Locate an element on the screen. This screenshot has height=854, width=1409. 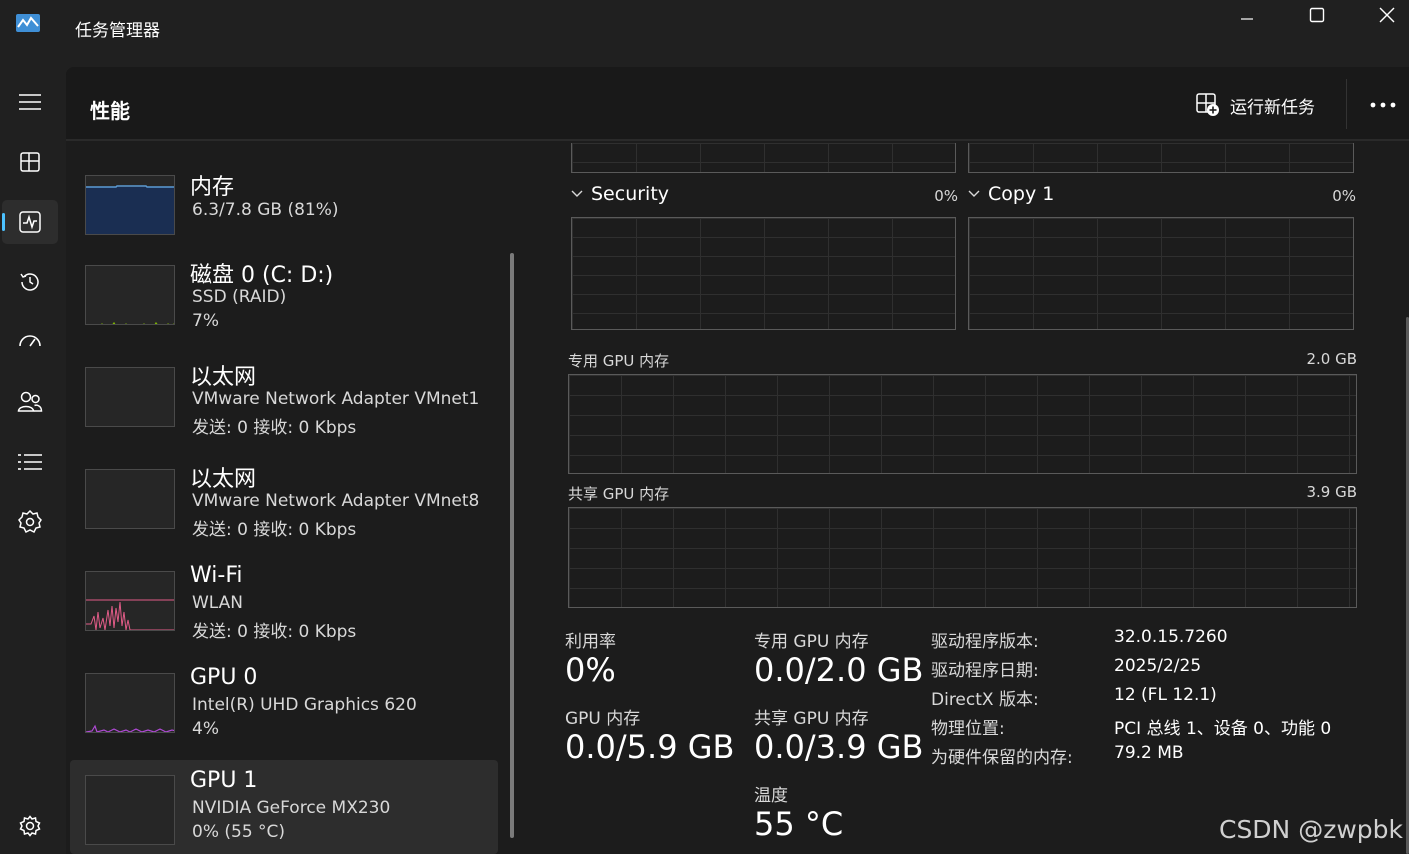
utilization-value: 0% is located at coordinates (590, 670).